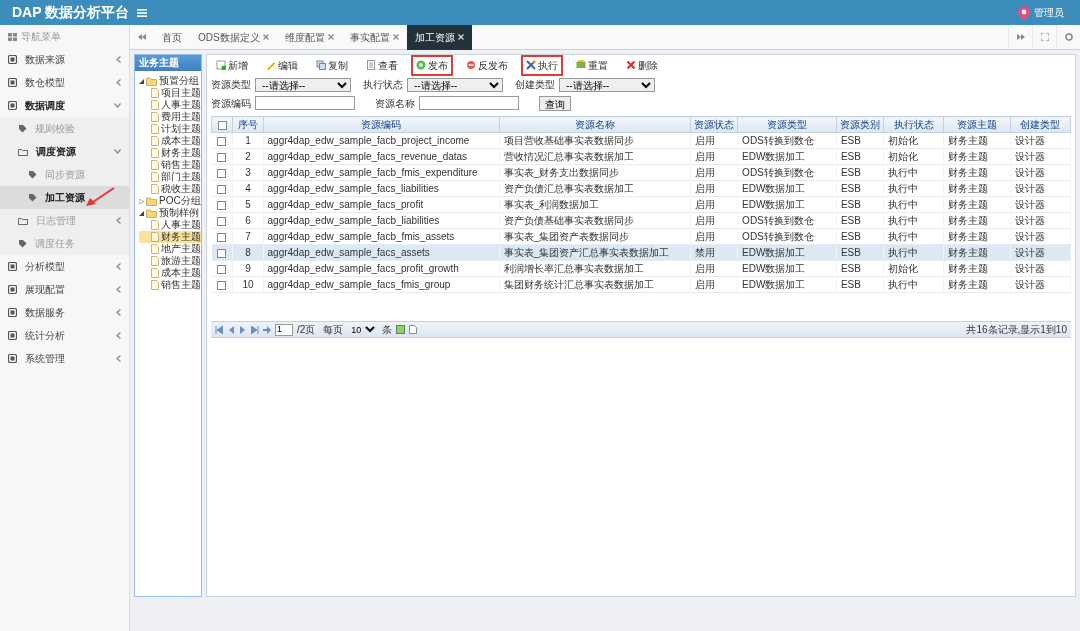 This screenshot has height=631, width=1080. I want to click on table-cell: ESB, so click(860, 204).